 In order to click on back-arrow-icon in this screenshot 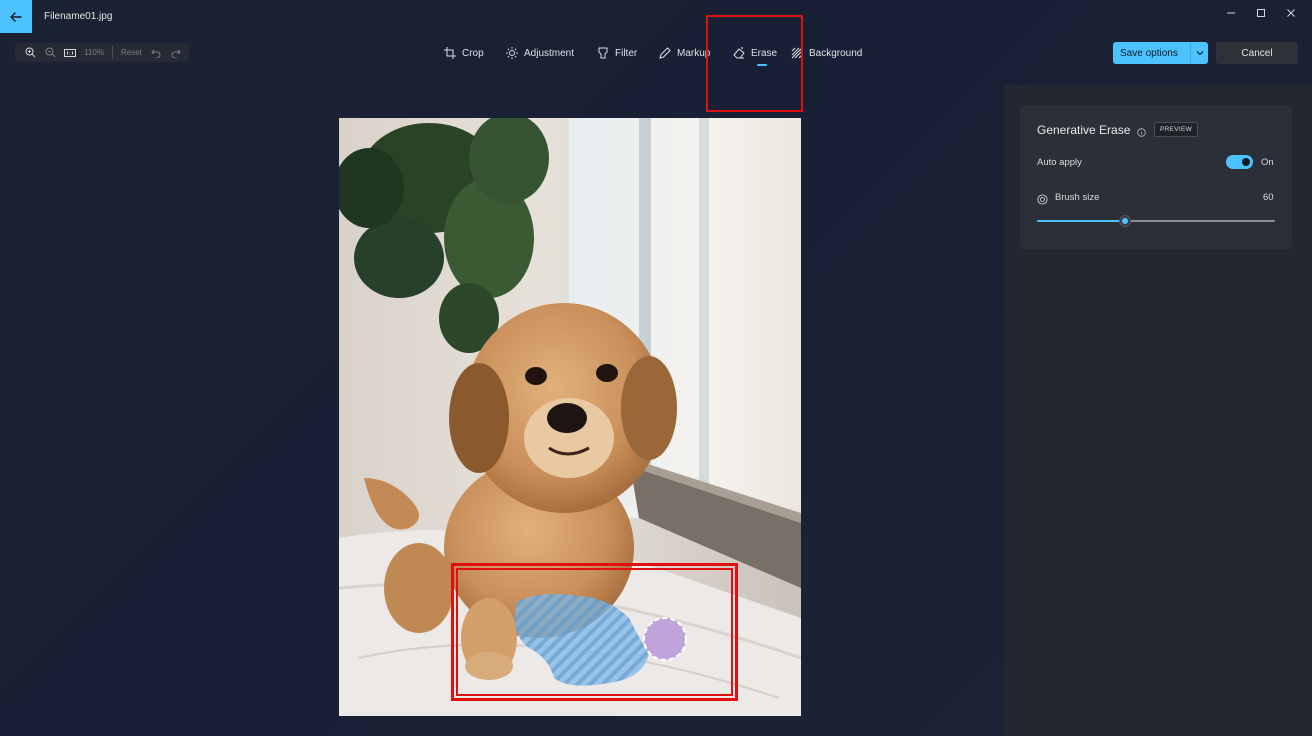, I will do `click(16, 16)`.